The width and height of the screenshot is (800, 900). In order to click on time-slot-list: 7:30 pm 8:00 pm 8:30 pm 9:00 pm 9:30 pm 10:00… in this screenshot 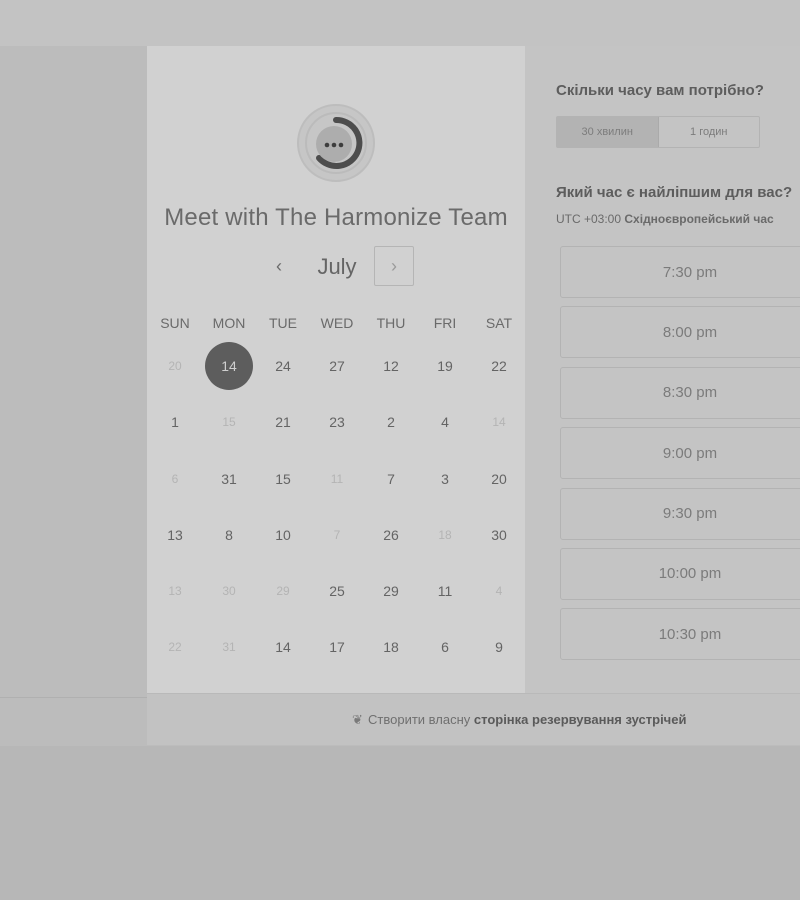, I will do `click(680, 457)`.